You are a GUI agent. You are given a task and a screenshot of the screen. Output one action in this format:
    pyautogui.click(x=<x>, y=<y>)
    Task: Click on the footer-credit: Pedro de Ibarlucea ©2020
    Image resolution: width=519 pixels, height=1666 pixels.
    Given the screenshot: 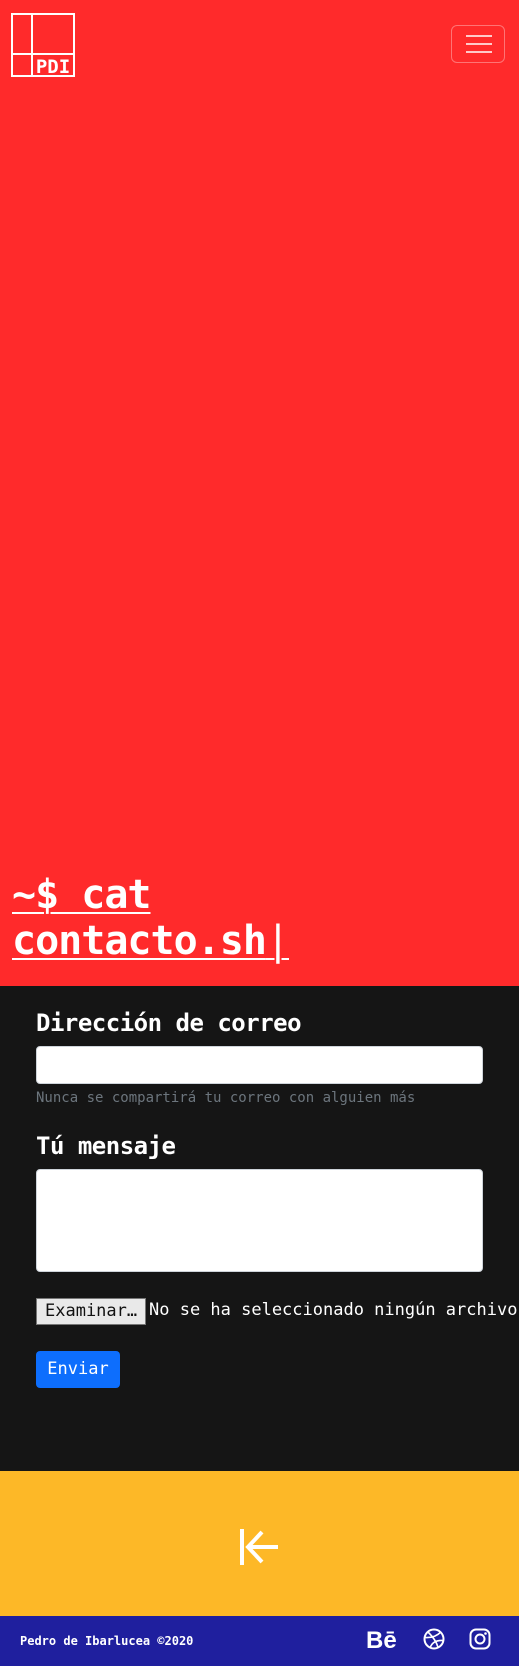 What is the action you would take?
    pyautogui.click(x=107, y=1641)
    